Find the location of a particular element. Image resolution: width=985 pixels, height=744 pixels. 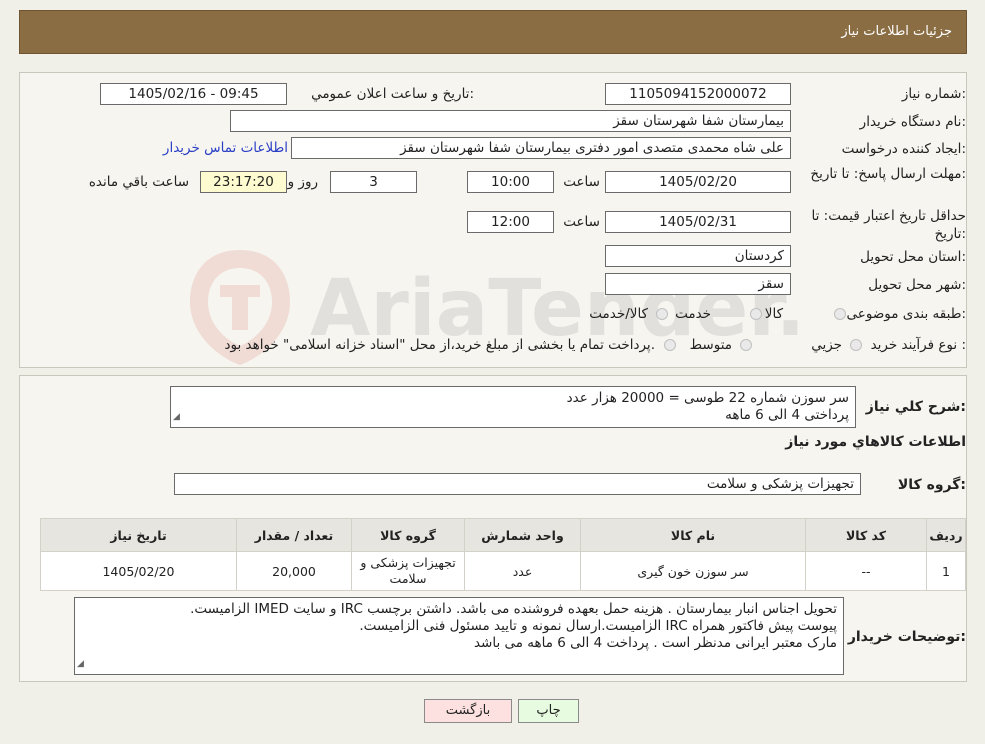

buyer-field: بیمارستان شفا شهرستان سقز is located at coordinates (510, 121).